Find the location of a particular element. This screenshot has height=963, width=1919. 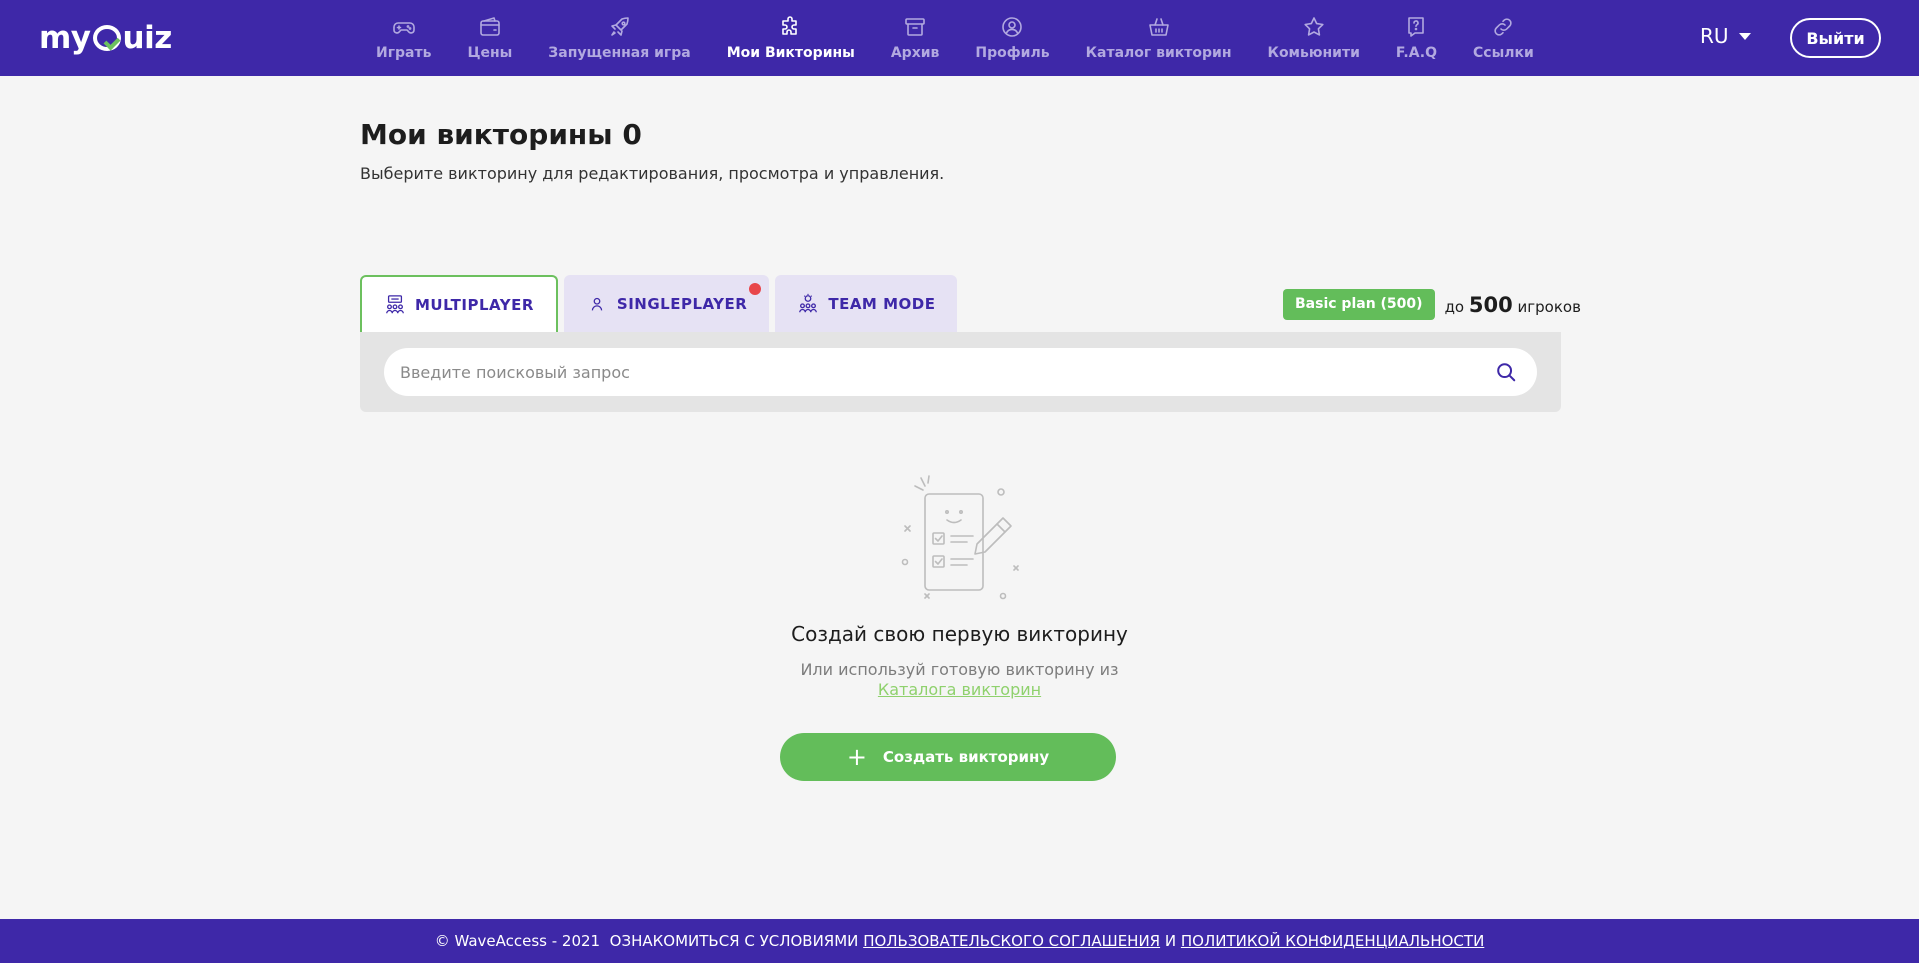

plan-badge: Basic plan (500) is located at coordinates (1359, 304).